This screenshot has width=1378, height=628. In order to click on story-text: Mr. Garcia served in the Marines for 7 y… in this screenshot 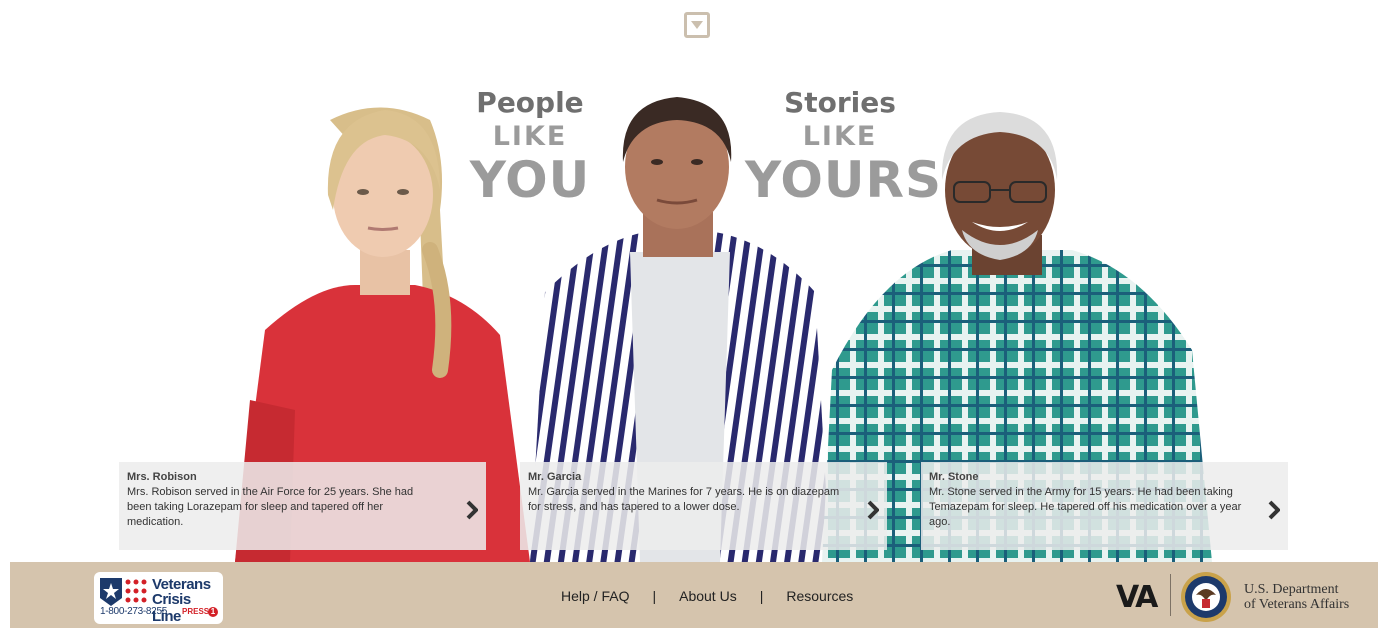, I will do `click(684, 499)`.